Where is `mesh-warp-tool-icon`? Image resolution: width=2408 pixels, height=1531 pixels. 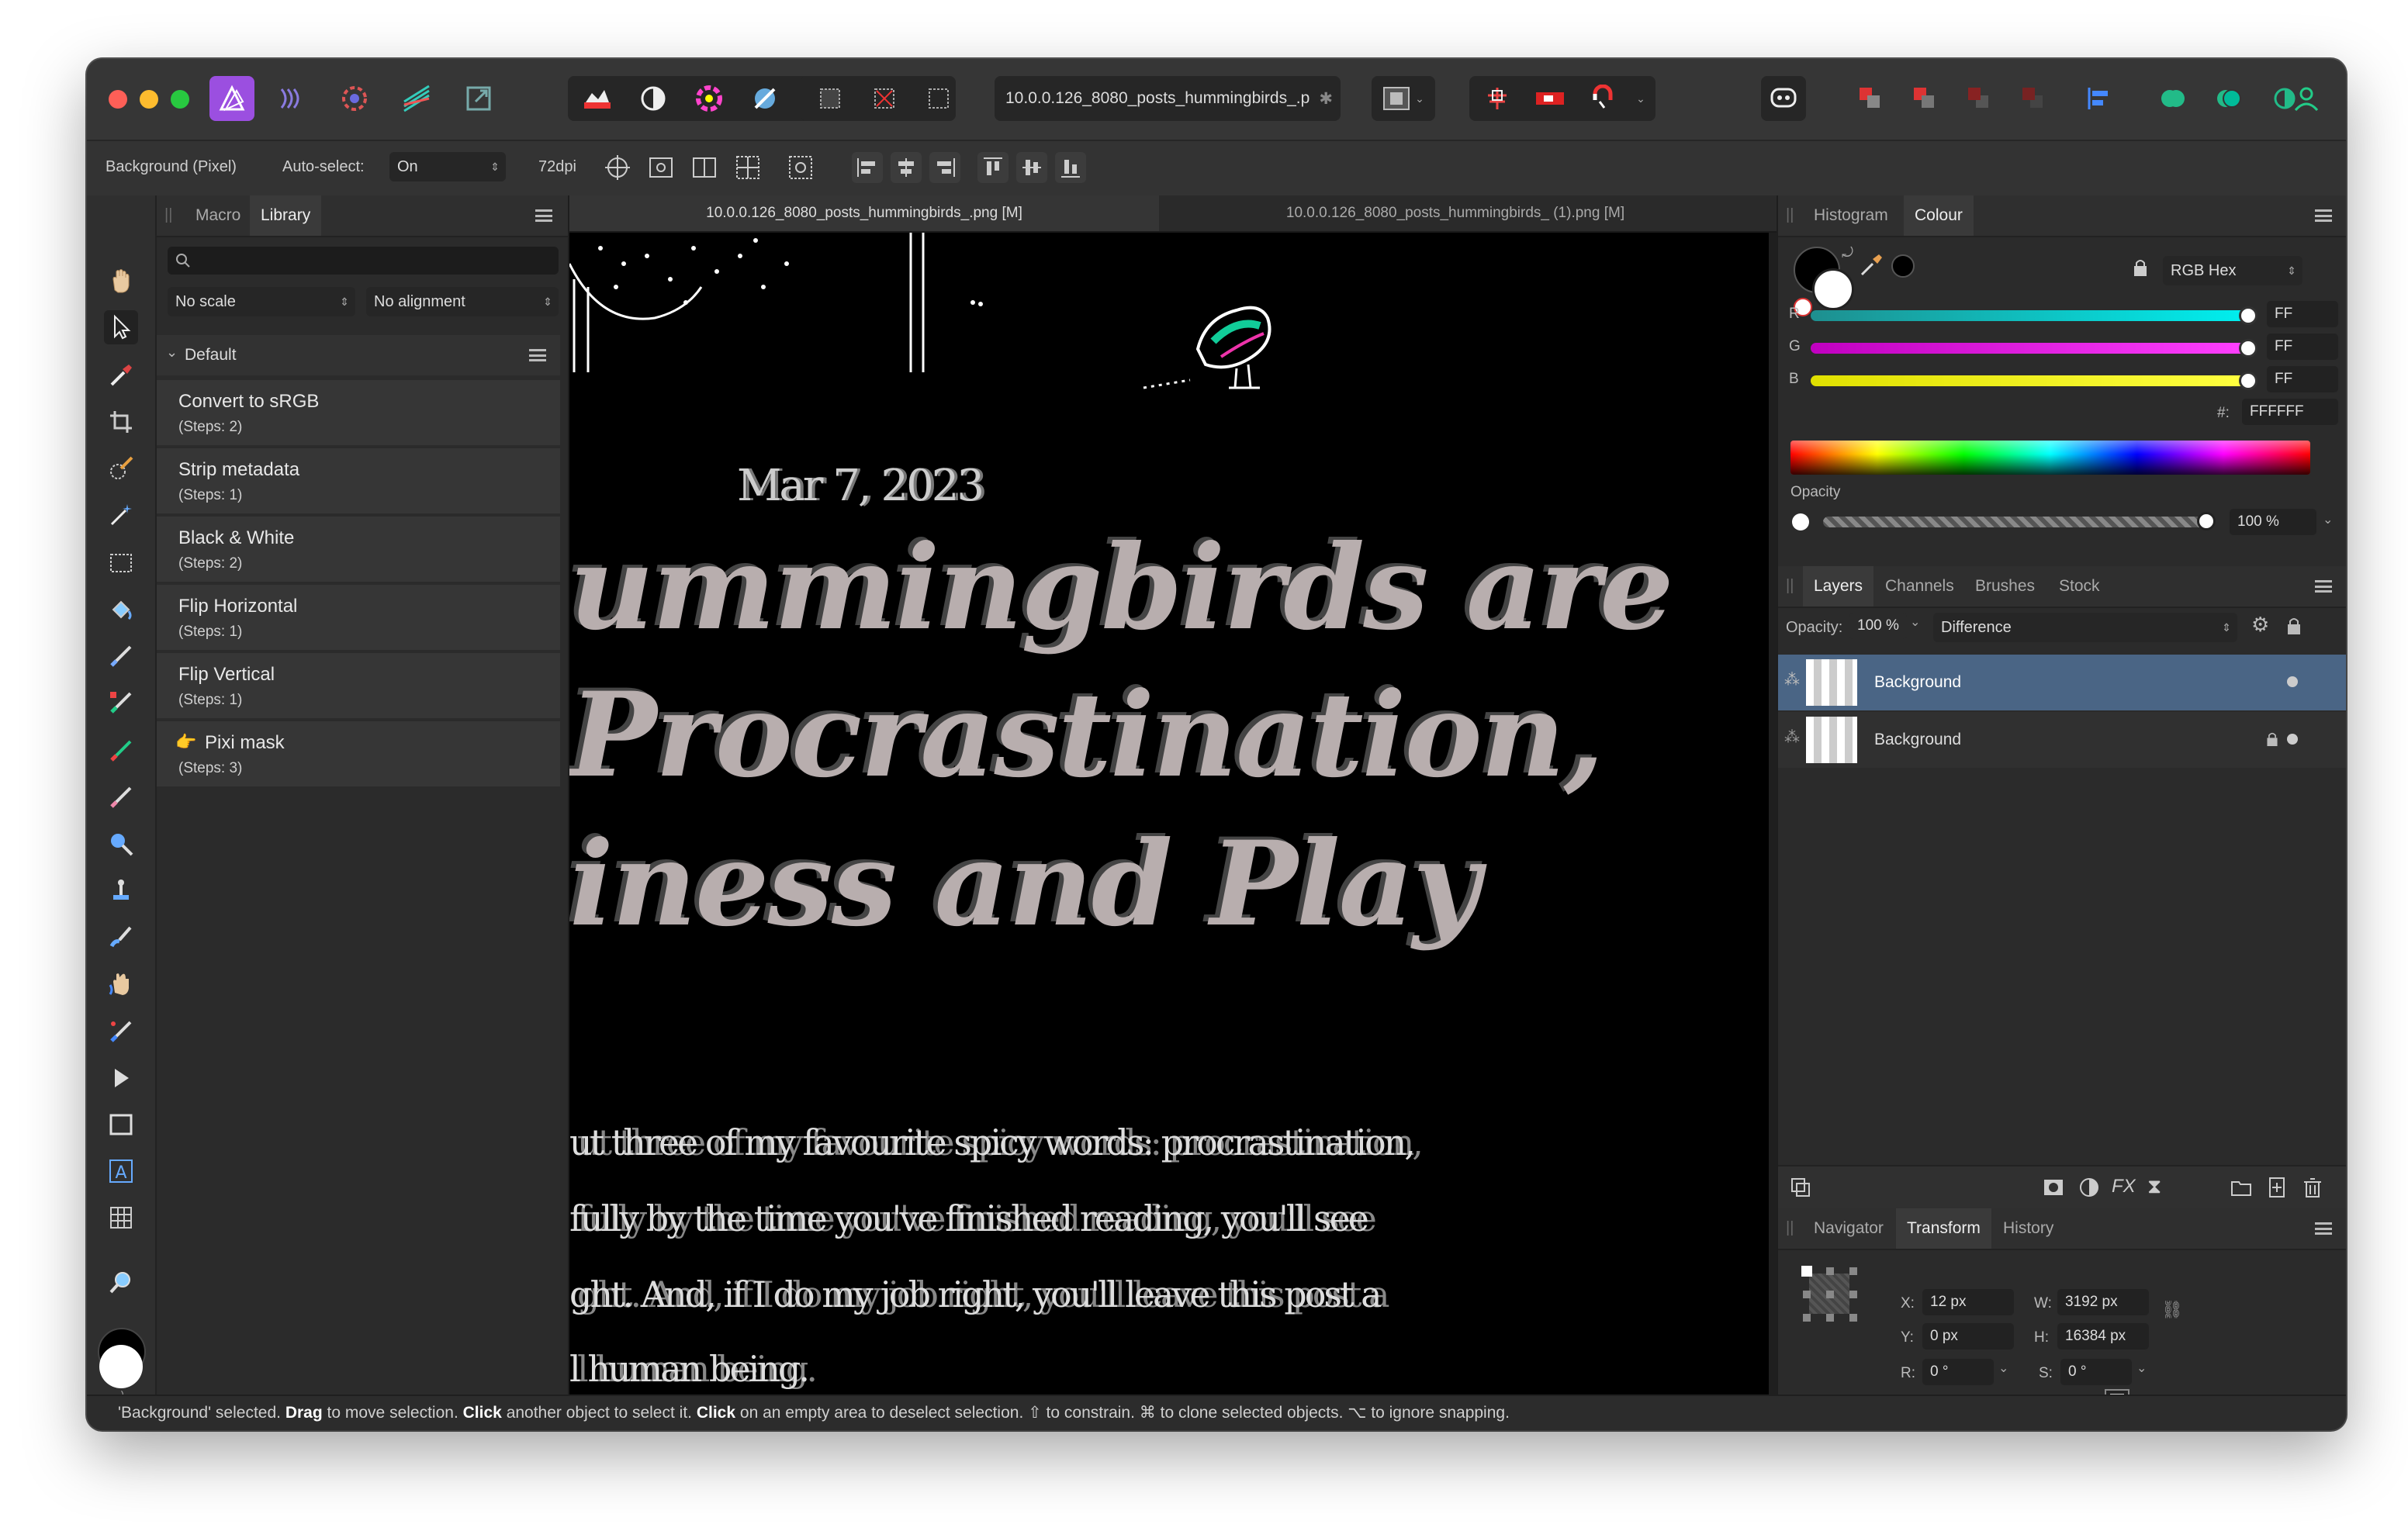
mesh-warp-tool-icon is located at coordinates (121, 1218).